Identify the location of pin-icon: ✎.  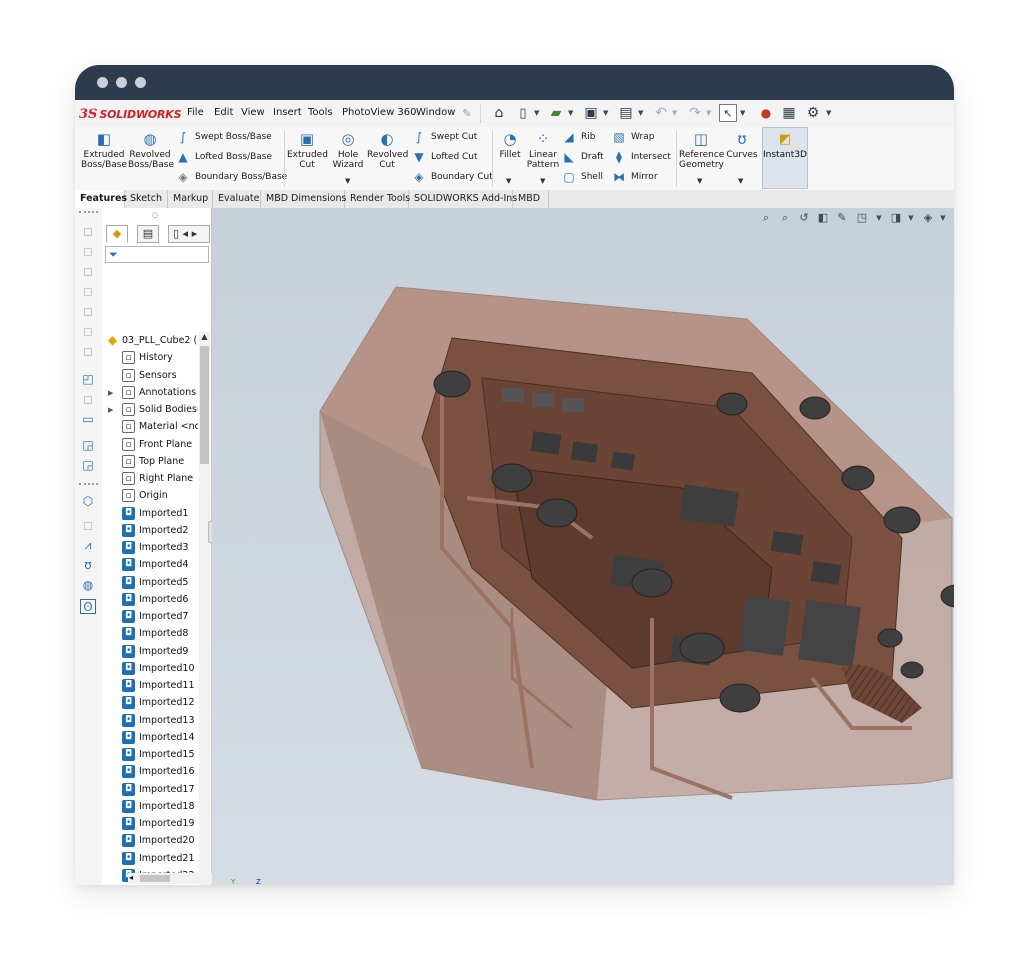
(467, 113).